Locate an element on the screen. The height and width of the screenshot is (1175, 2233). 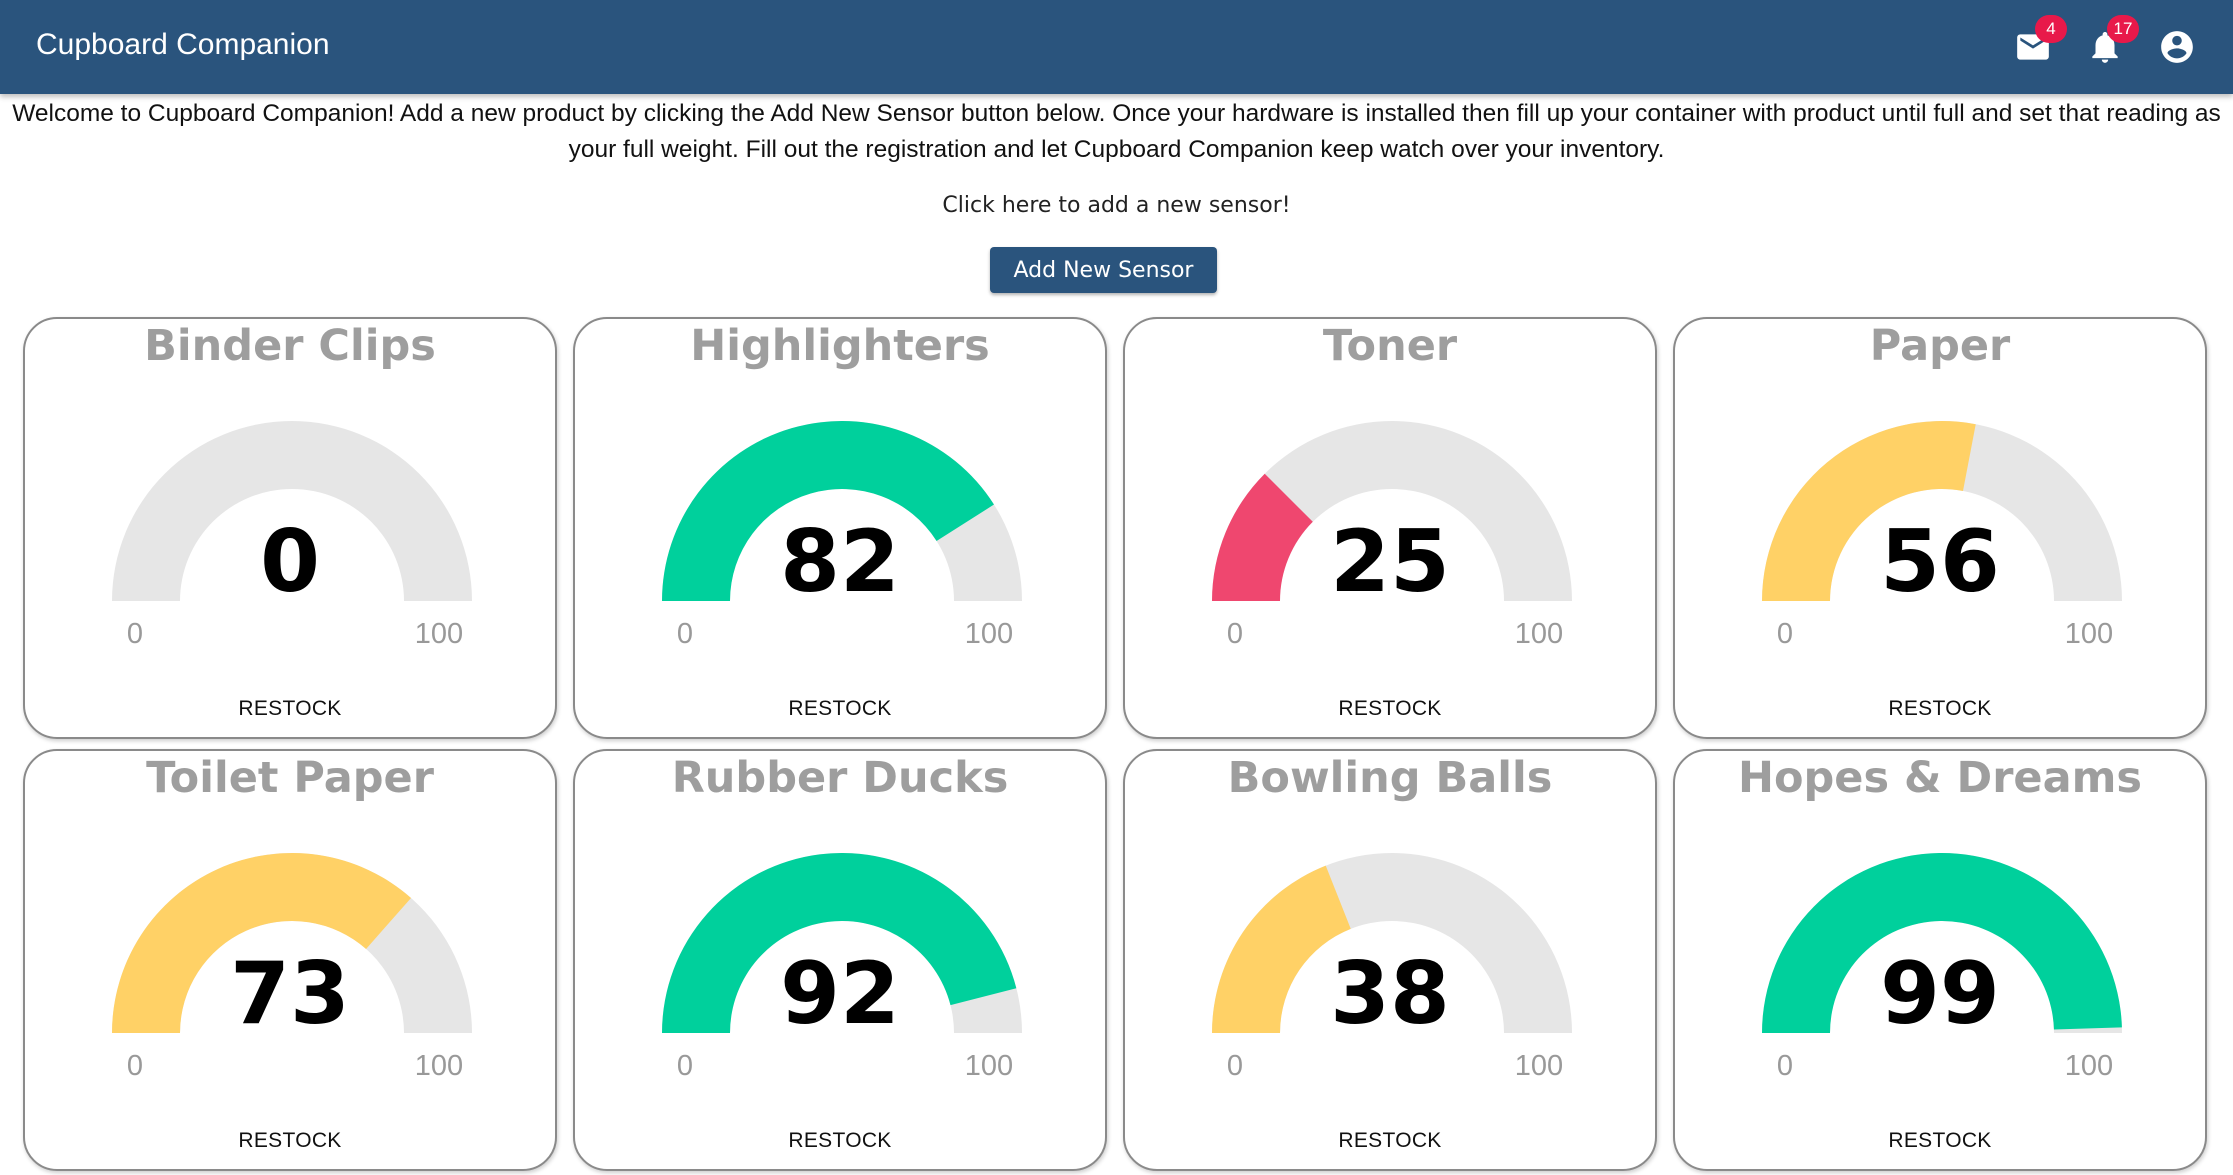
sensor-name: Bowling Balls is located at coordinates (1390, 778).